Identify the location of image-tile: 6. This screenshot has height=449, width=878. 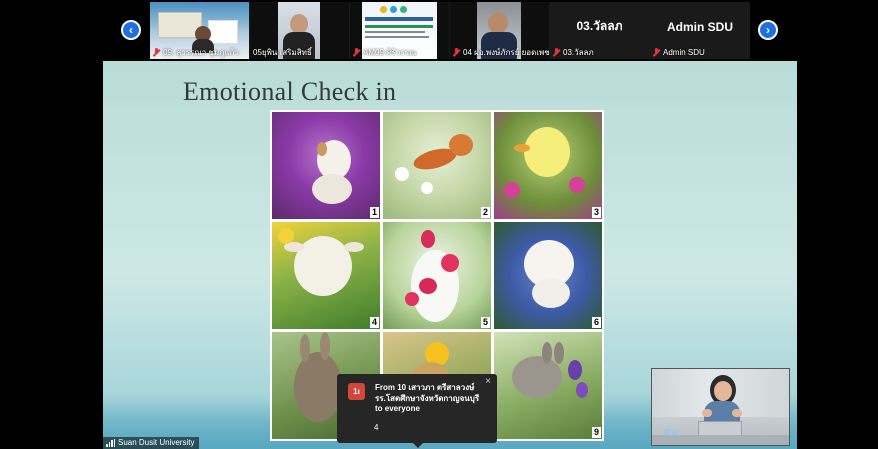
(548, 275).